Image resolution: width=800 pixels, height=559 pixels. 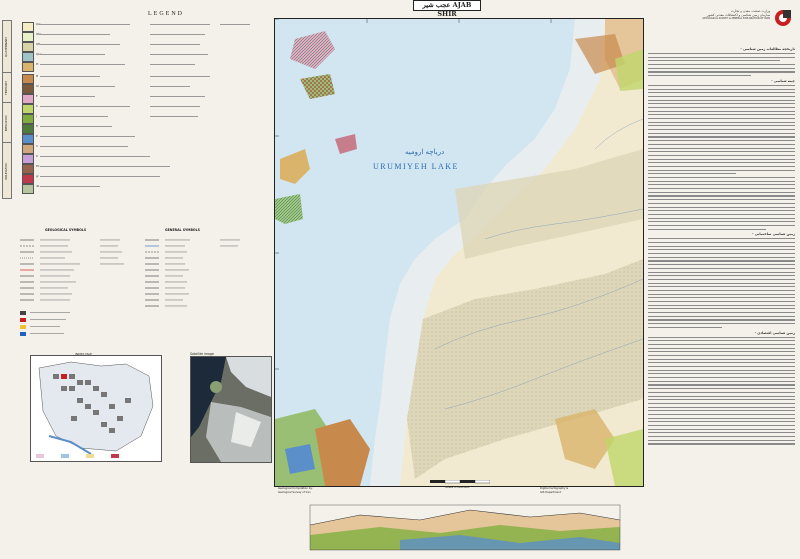 I want to click on organization-logo-icon, so click(x=783, y=18).